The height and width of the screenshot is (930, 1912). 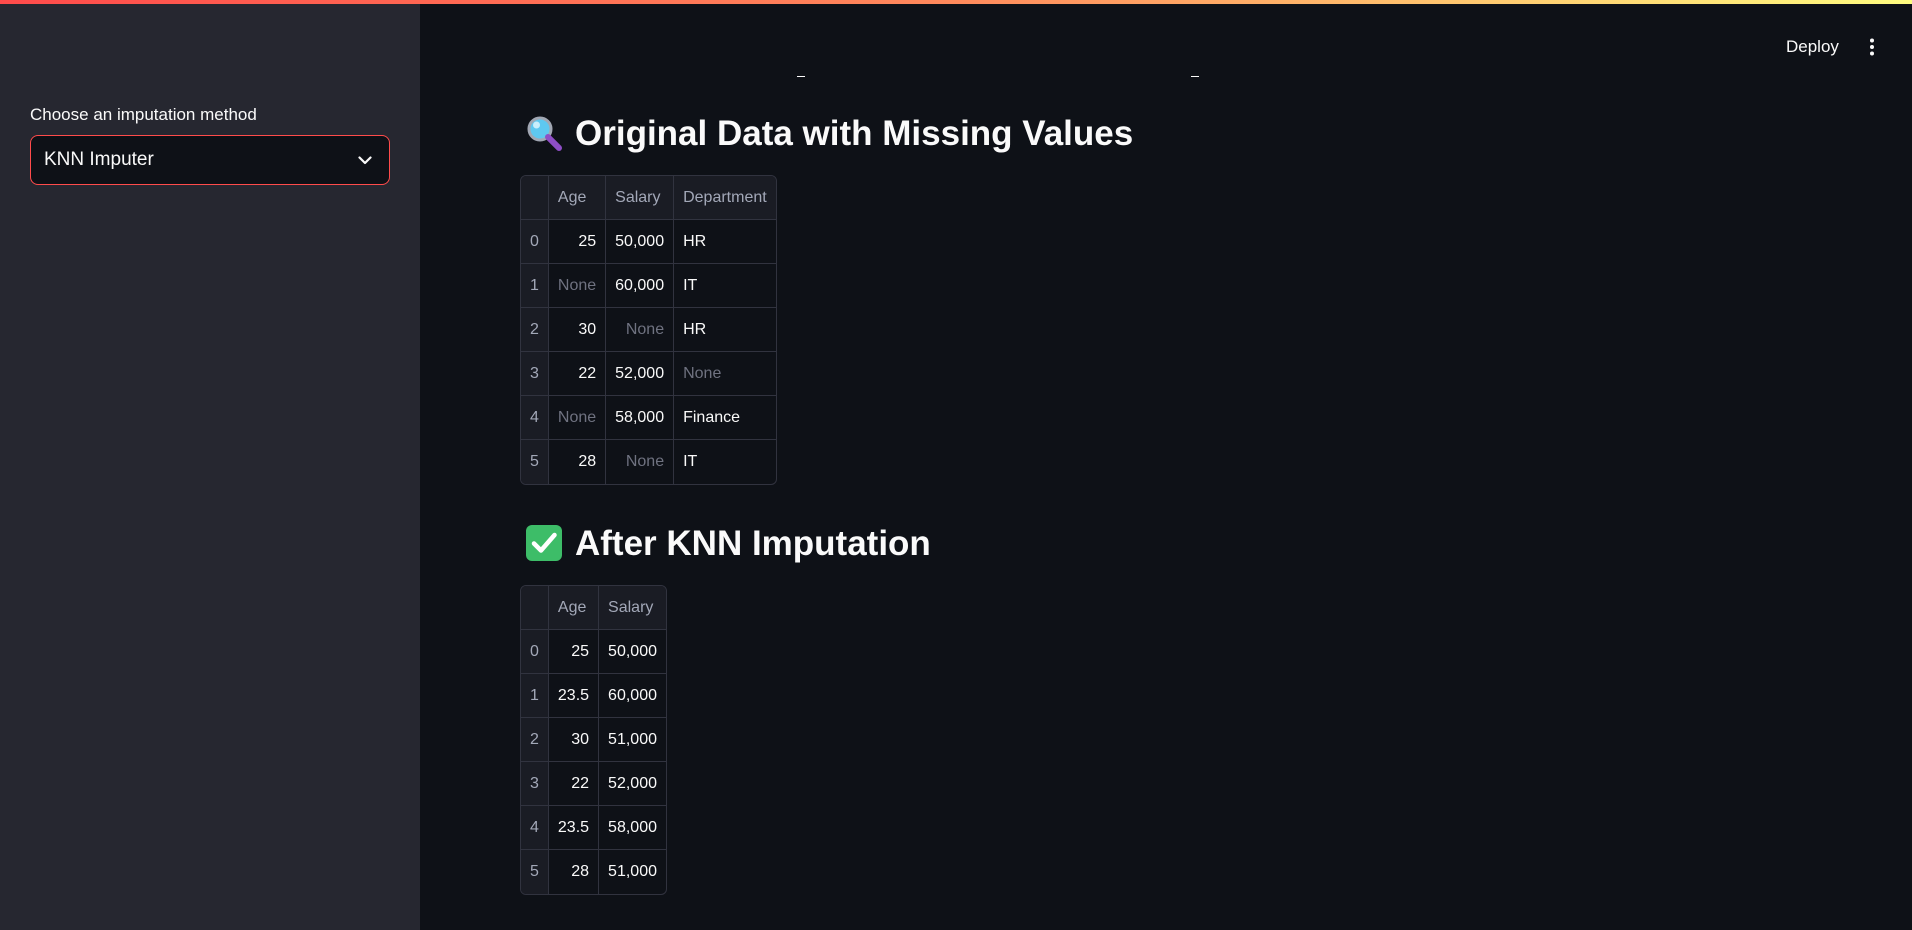 I want to click on table-row: 4 None 58,000 Finance, so click(x=648, y=418).